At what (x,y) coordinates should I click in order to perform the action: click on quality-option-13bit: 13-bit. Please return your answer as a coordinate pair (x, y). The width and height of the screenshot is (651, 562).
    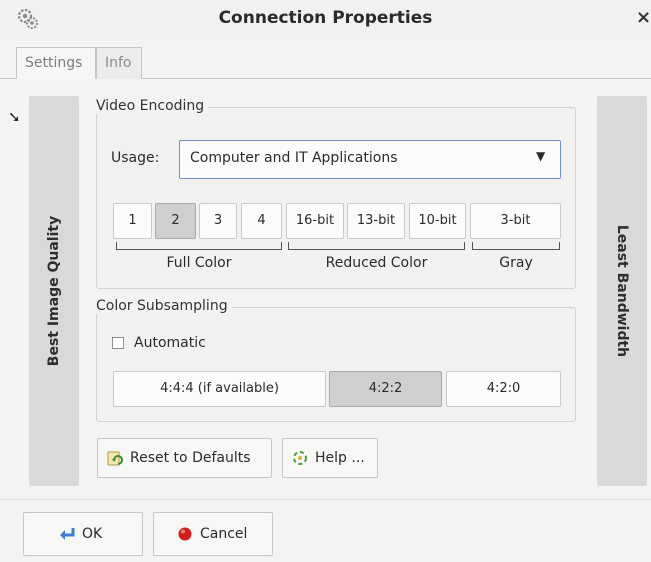
    Looking at the image, I should click on (376, 221).